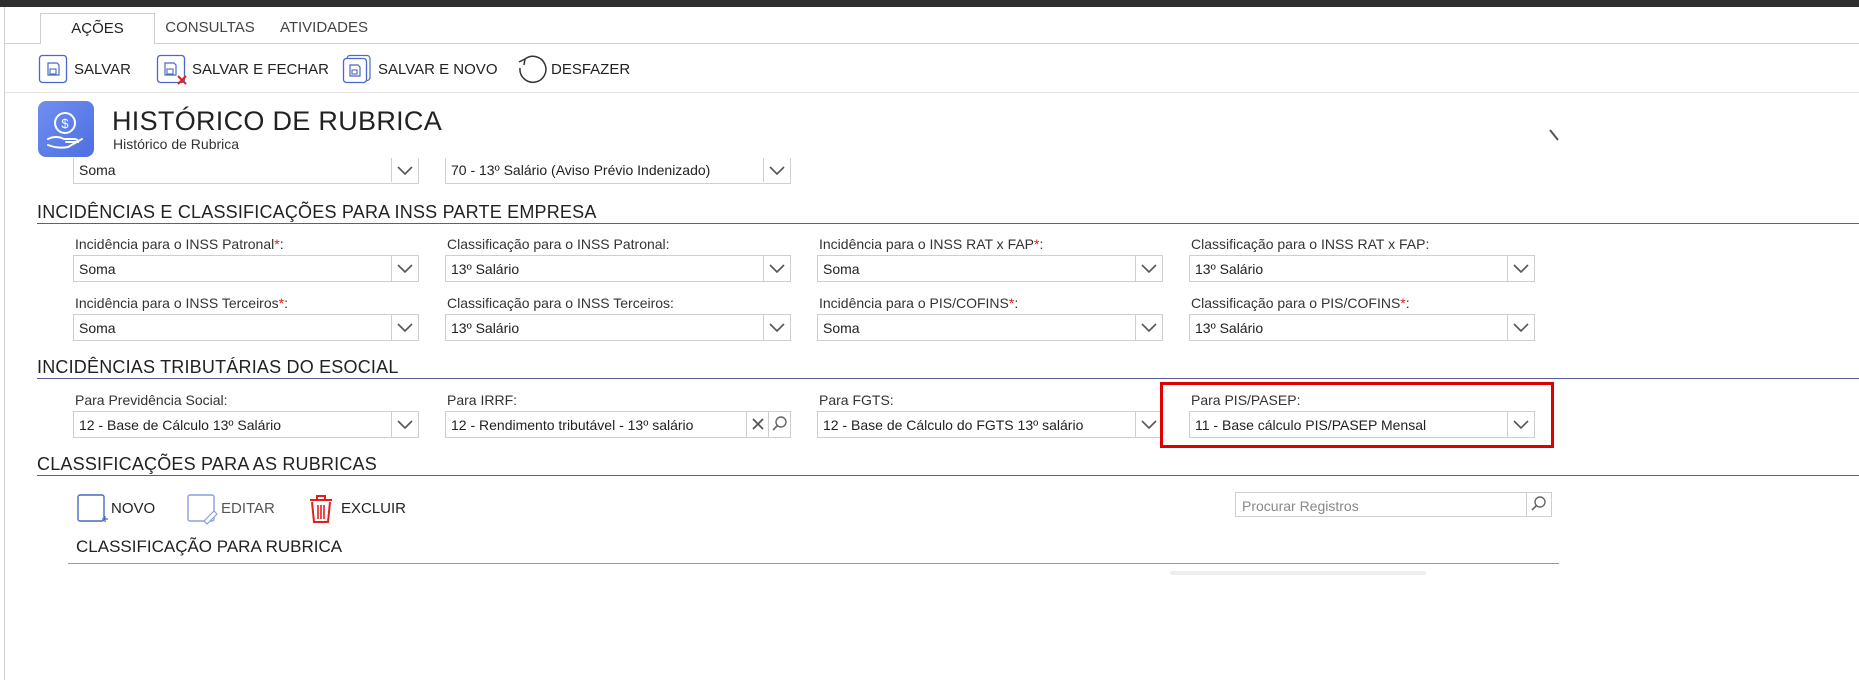 This screenshot has width=1859, height=680. I want to click on select-value: 12 - Base de Cálculo do FGTS 13º salário, so click(953, 425).